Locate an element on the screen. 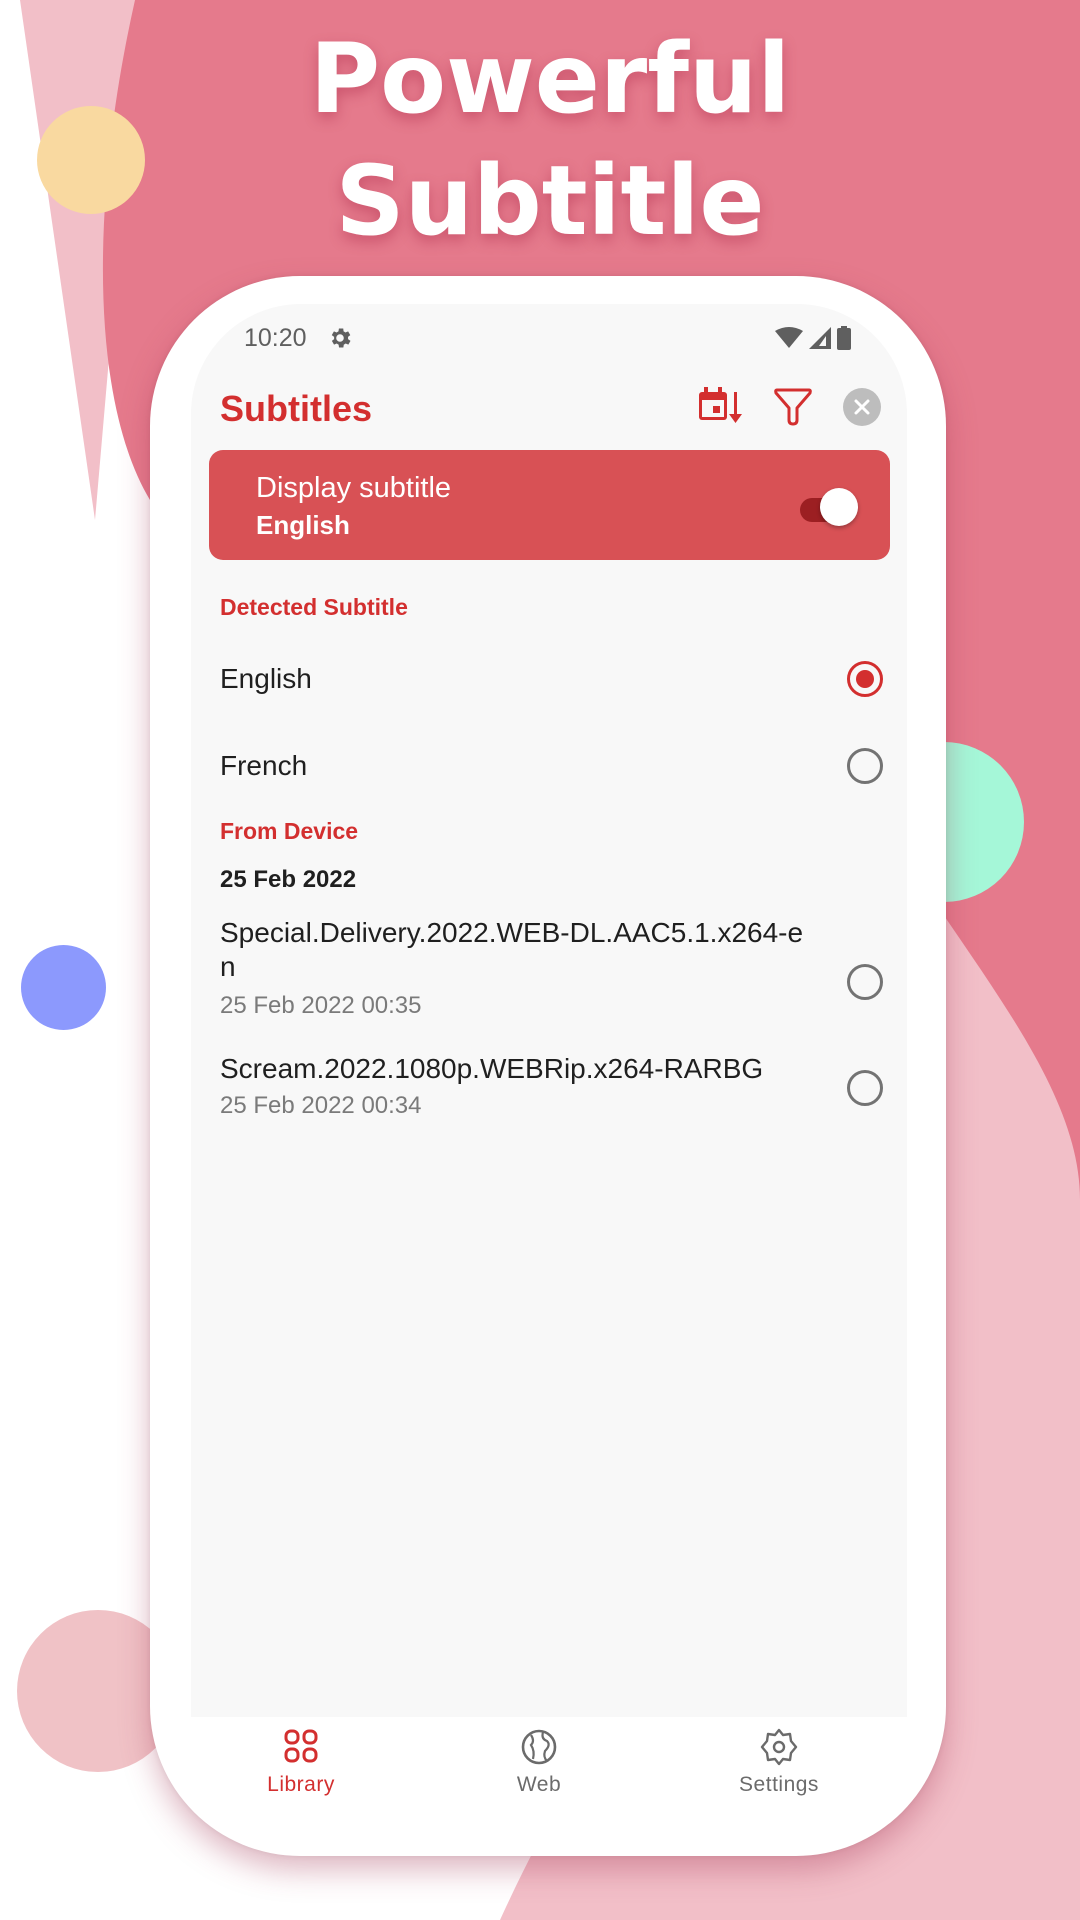 This screenshot has width=1080, height=1920. promo-headline: Powerful Subtitle is located at coordinates (540, 140).